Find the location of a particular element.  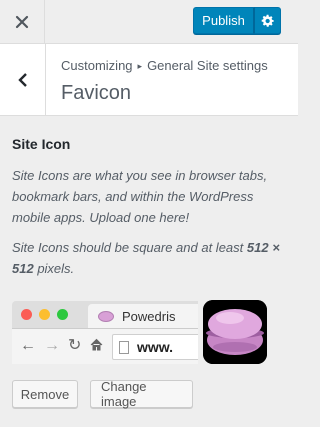

favicon-image is located at coordinates (106, 316).